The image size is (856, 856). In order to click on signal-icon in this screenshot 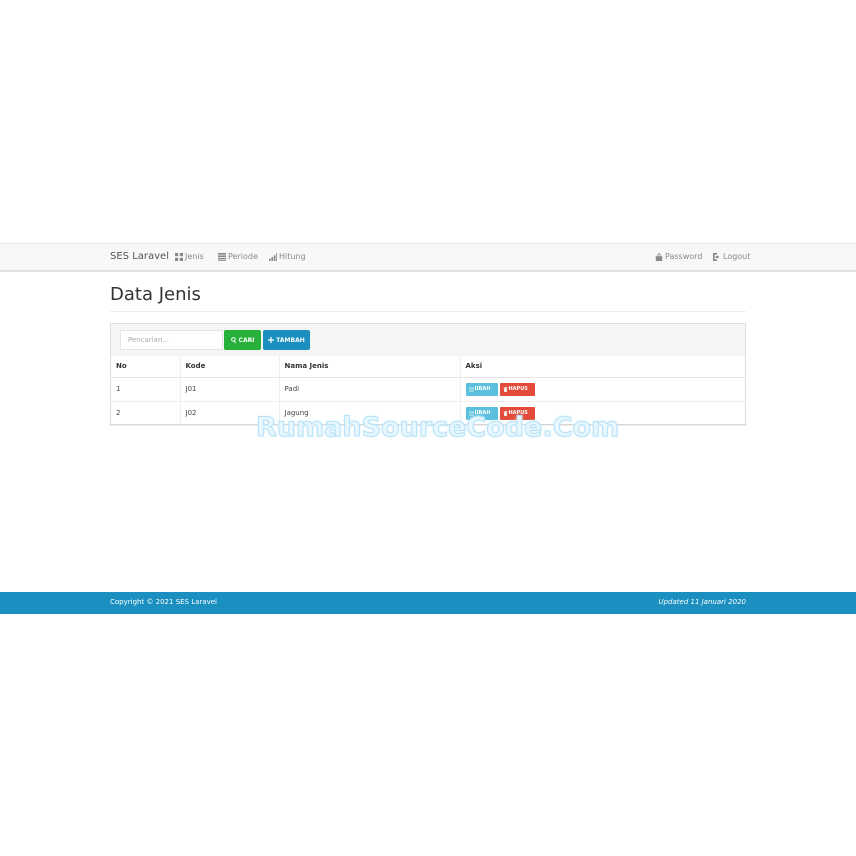, I will do `click(273, 256)`.